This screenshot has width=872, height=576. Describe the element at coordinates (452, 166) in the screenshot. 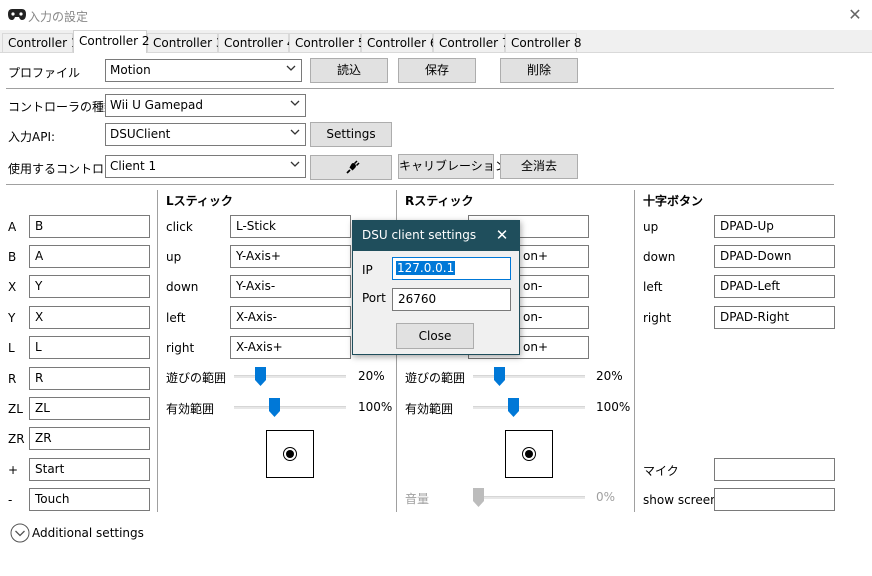

I see `calibration-button: キャリブレーション` at that location.